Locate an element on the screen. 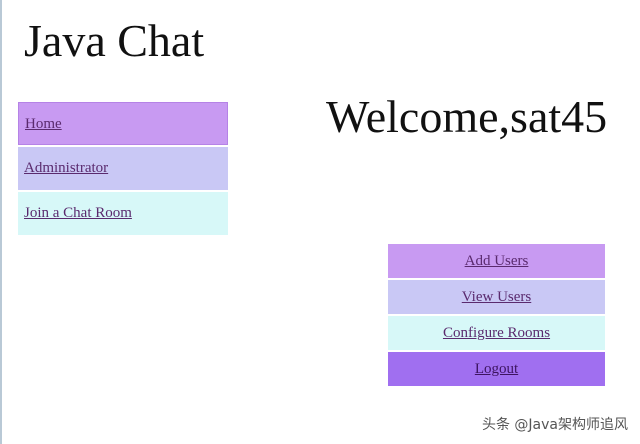  logout-link: Logout is located at coordinates (496, 369).